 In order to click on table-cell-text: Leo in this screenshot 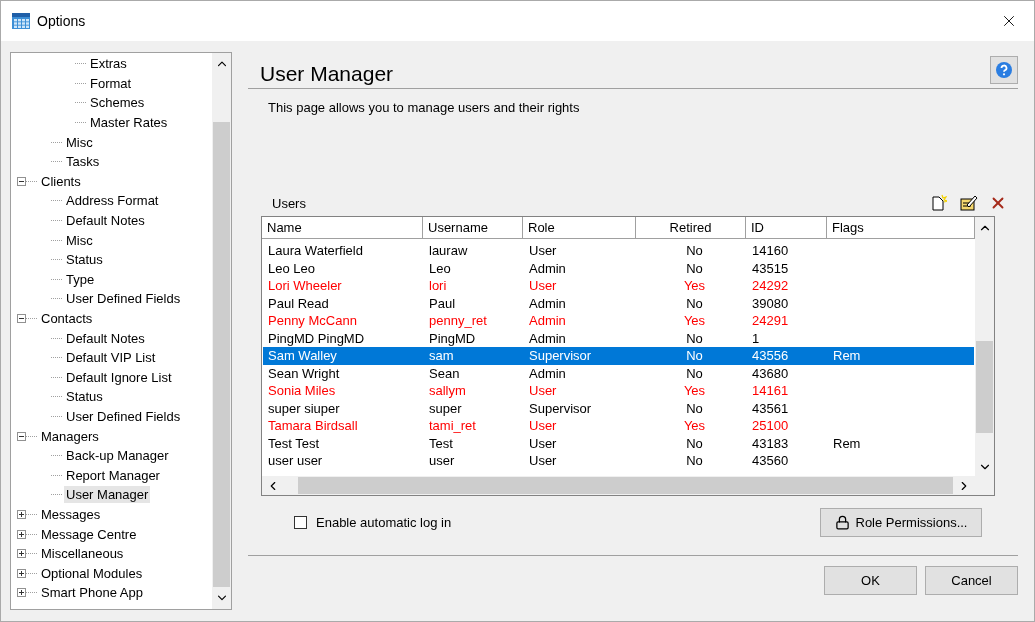, I will do `click(440, 268)`.